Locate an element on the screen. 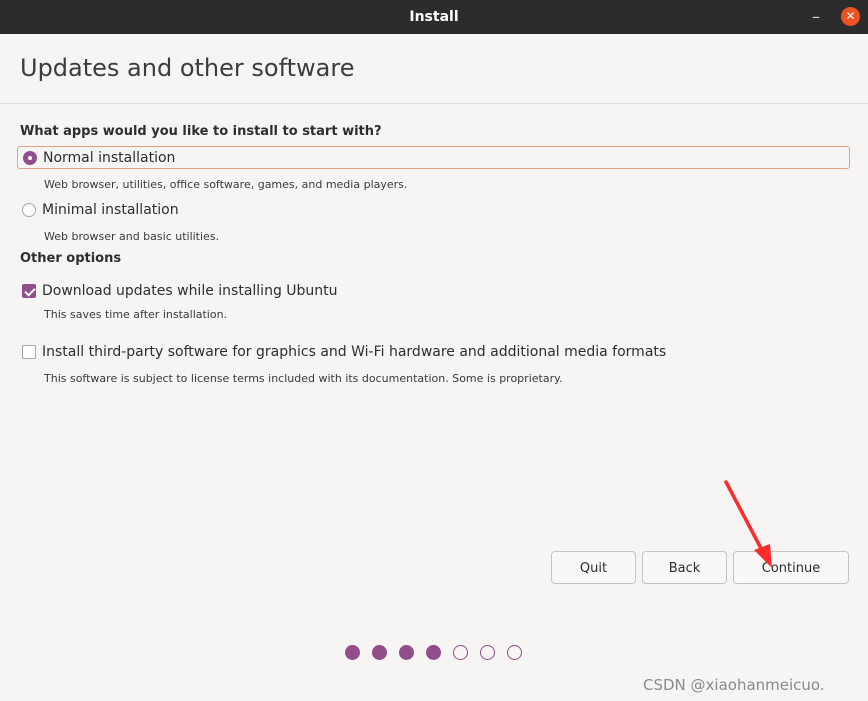  minimize-icon: – is located at coordinates (816, 17).